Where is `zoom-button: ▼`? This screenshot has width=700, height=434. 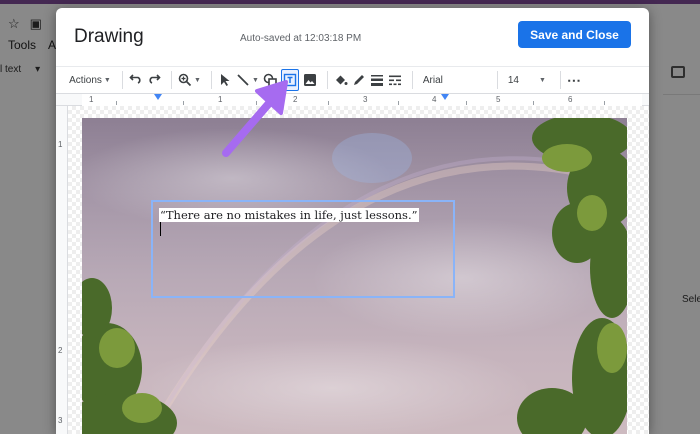
zoom-button: ▼ is located at coordinates (189, 80).